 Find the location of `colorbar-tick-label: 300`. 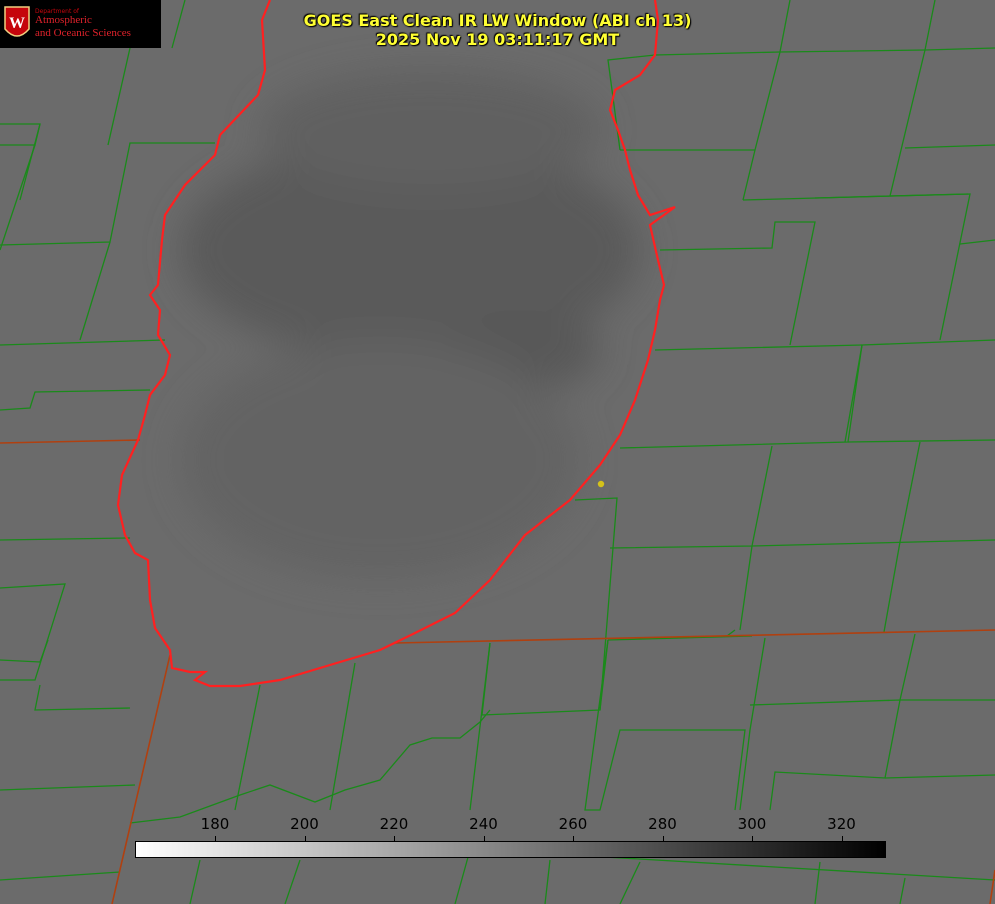

colorbar-tick-label: 300 is located at coordinates (752, 824).